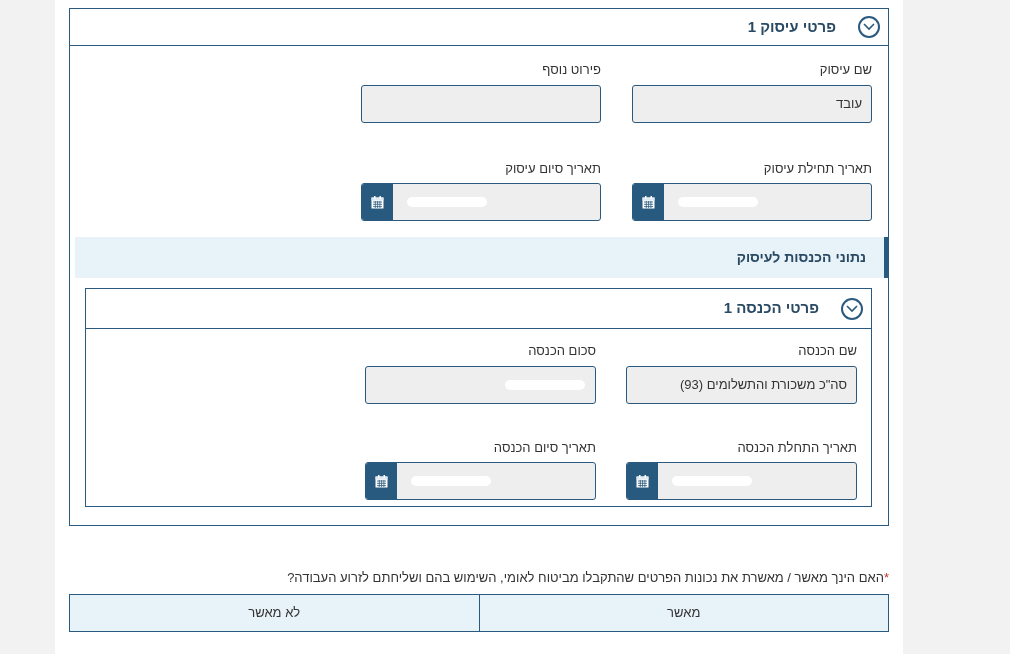 The image size is (1010, 654). I want to click on option-button: מאשר, so click(683, 612).